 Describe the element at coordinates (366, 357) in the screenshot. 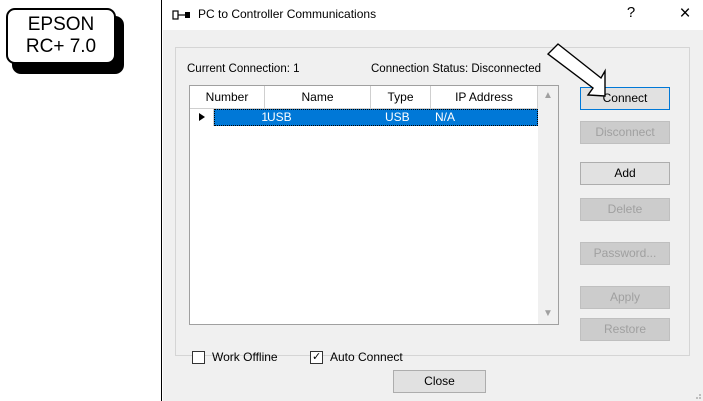

I see `auto-connect-label: Auto Connect` at that location.